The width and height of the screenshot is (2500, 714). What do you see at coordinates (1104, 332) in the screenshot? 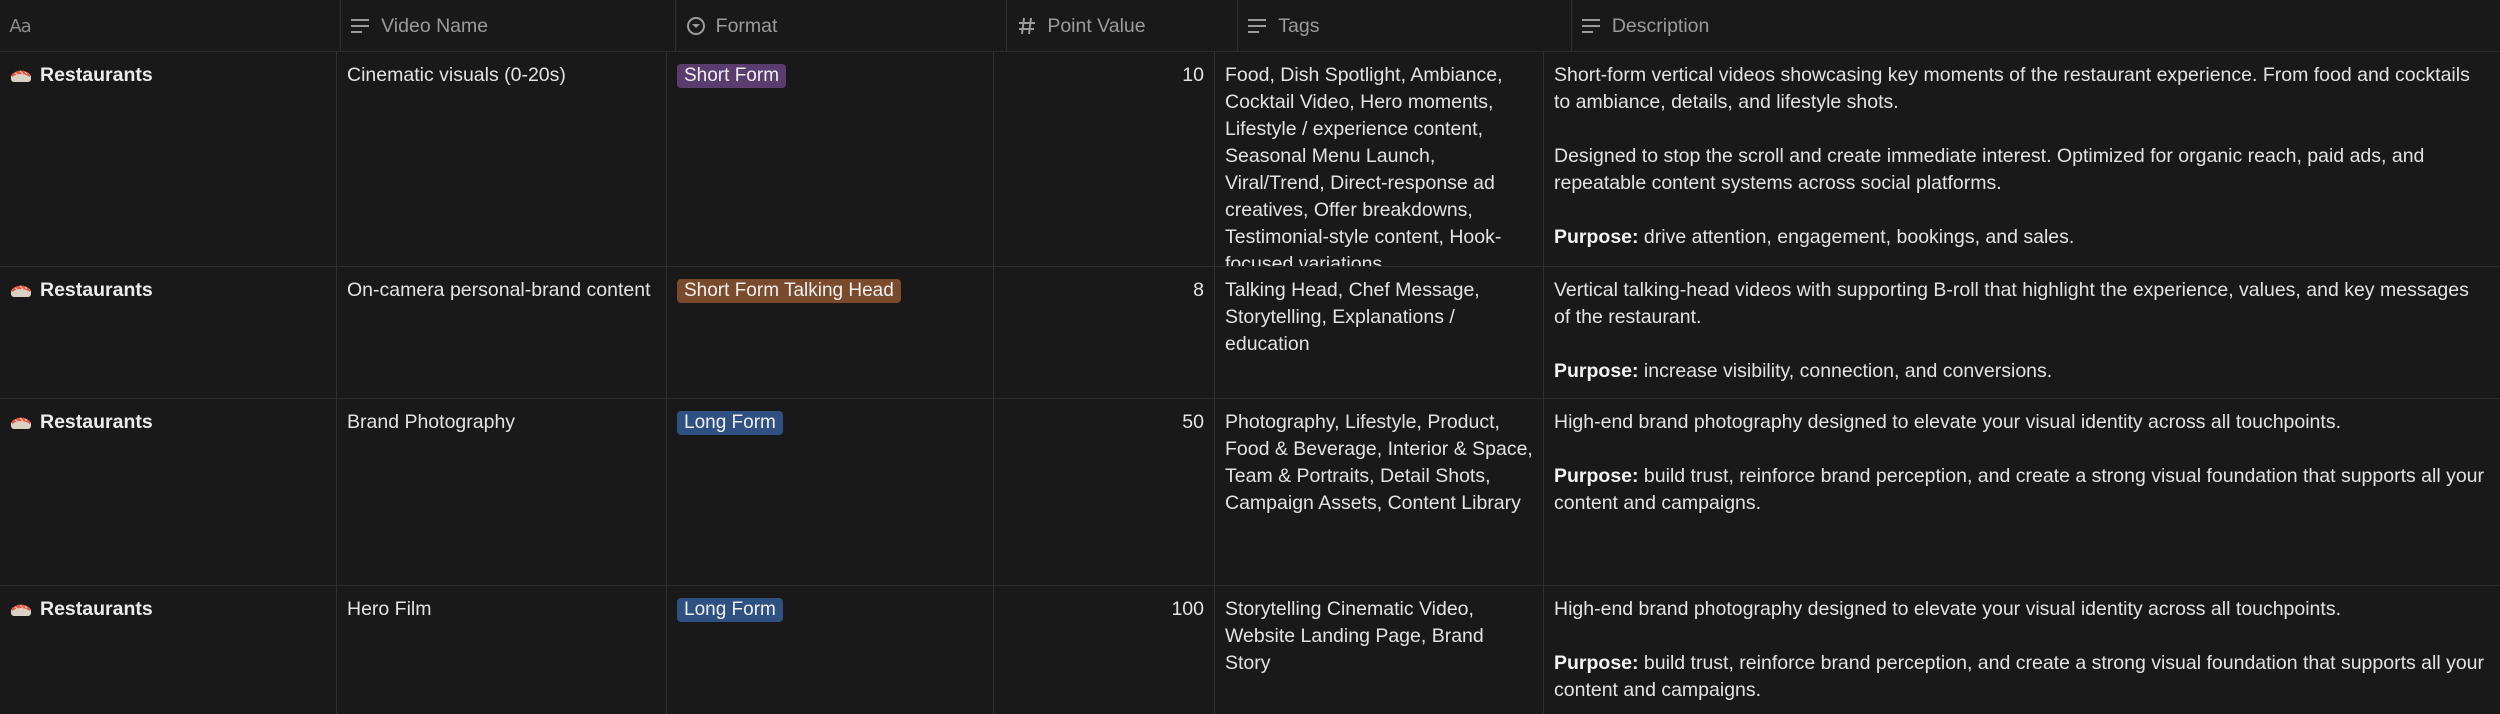
I see `point-value-cell: 8` at bounding box center [1104, 332].